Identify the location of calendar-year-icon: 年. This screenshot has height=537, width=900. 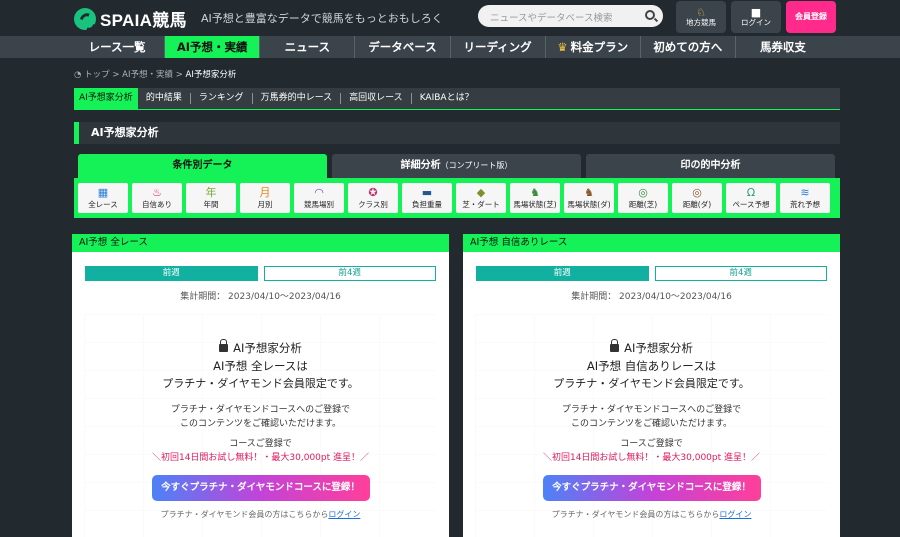
(211, 192).